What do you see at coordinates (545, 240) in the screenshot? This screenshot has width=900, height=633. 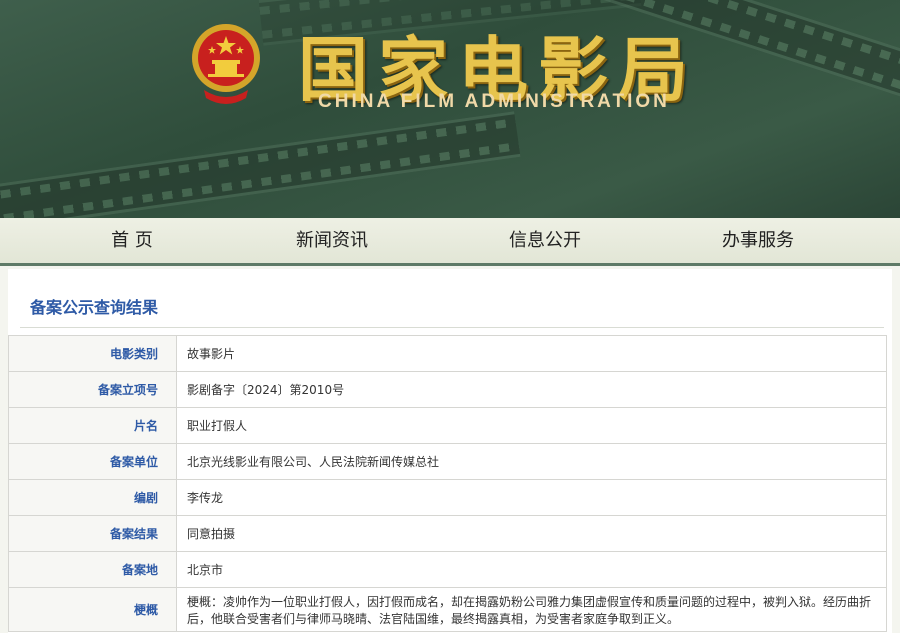 I see `nav-item-information: 信息公开` at bounding box center [545, 240].